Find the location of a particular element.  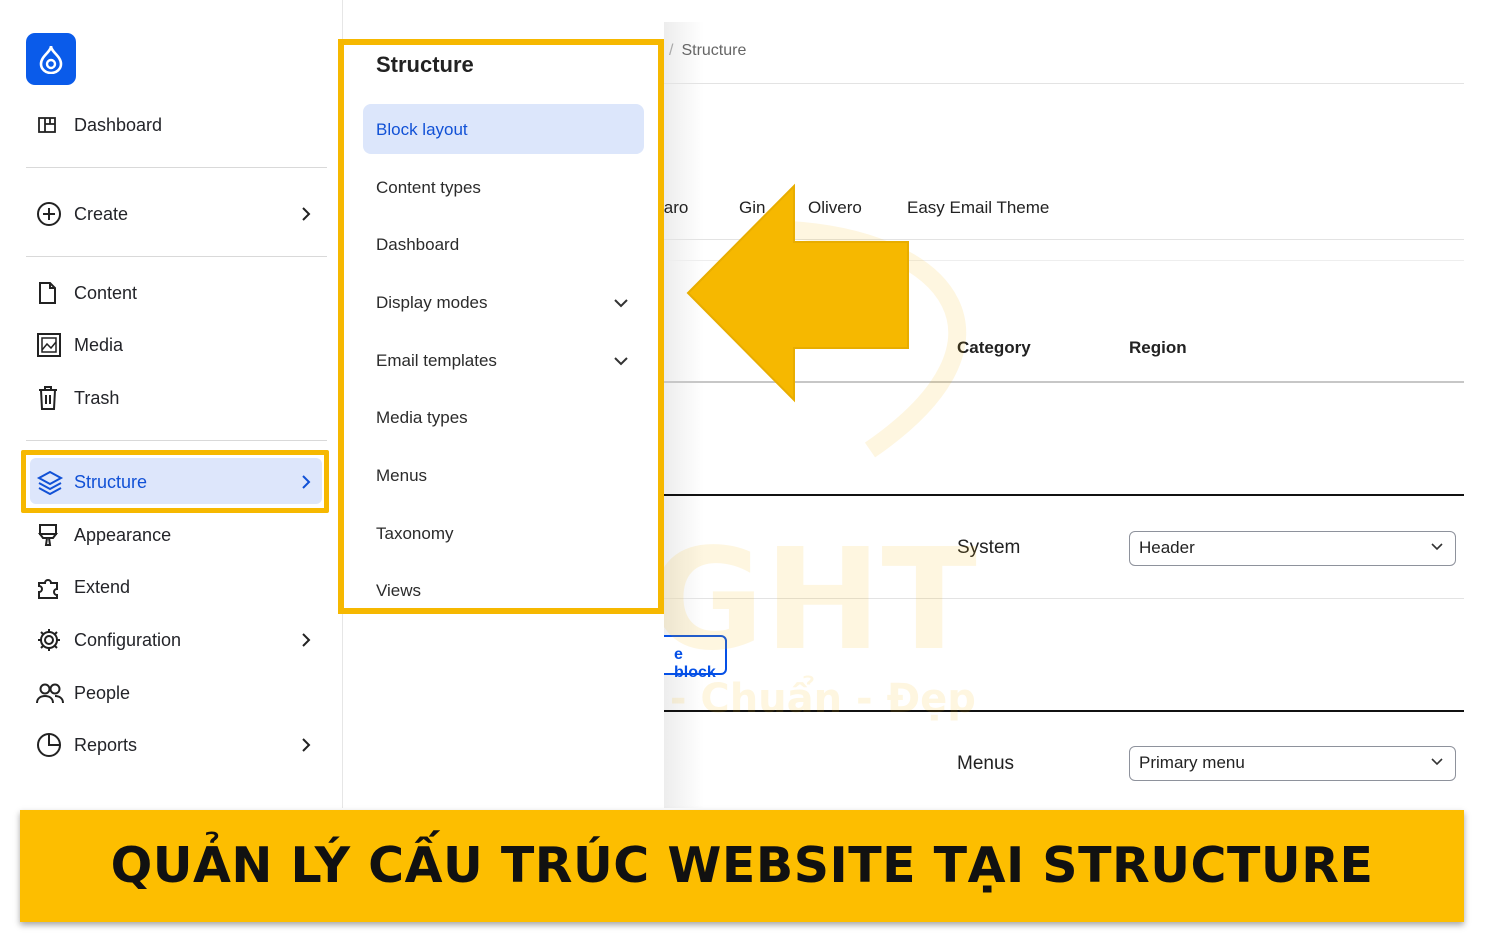

plus-circle-icon is located at coordinates (51, 214).